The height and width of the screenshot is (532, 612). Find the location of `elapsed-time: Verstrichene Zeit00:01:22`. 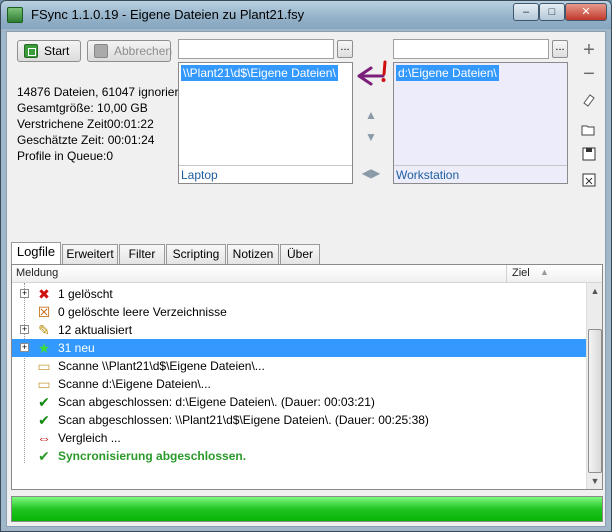

elapsed-time: Verstrichene Zeit00:01:22 is located at coordinates (85, 124).